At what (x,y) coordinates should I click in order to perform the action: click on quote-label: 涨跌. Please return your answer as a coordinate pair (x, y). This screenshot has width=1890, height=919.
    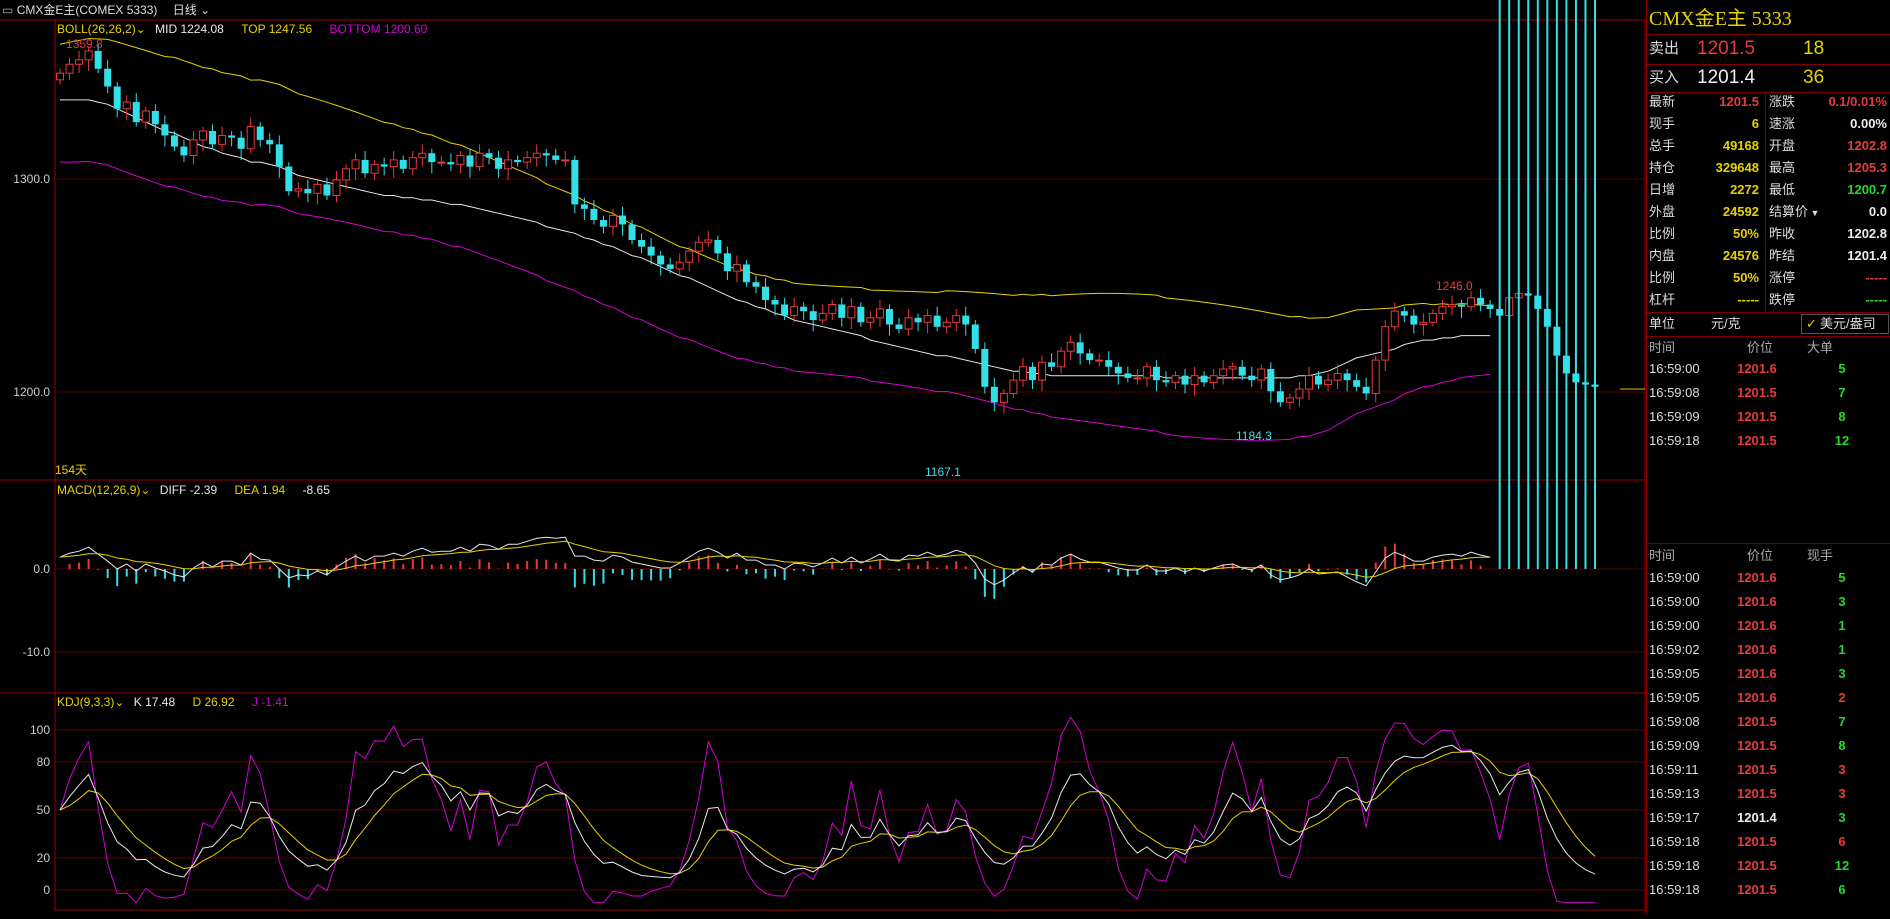
    Looking at the image, I should click on (1782, 101).